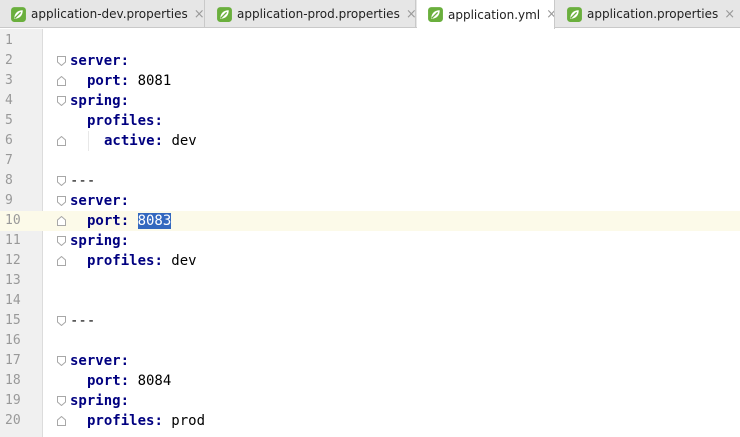  Describe the element at coordinates (370, 301) in the screenshot. I see `code-line: 14` at that location.